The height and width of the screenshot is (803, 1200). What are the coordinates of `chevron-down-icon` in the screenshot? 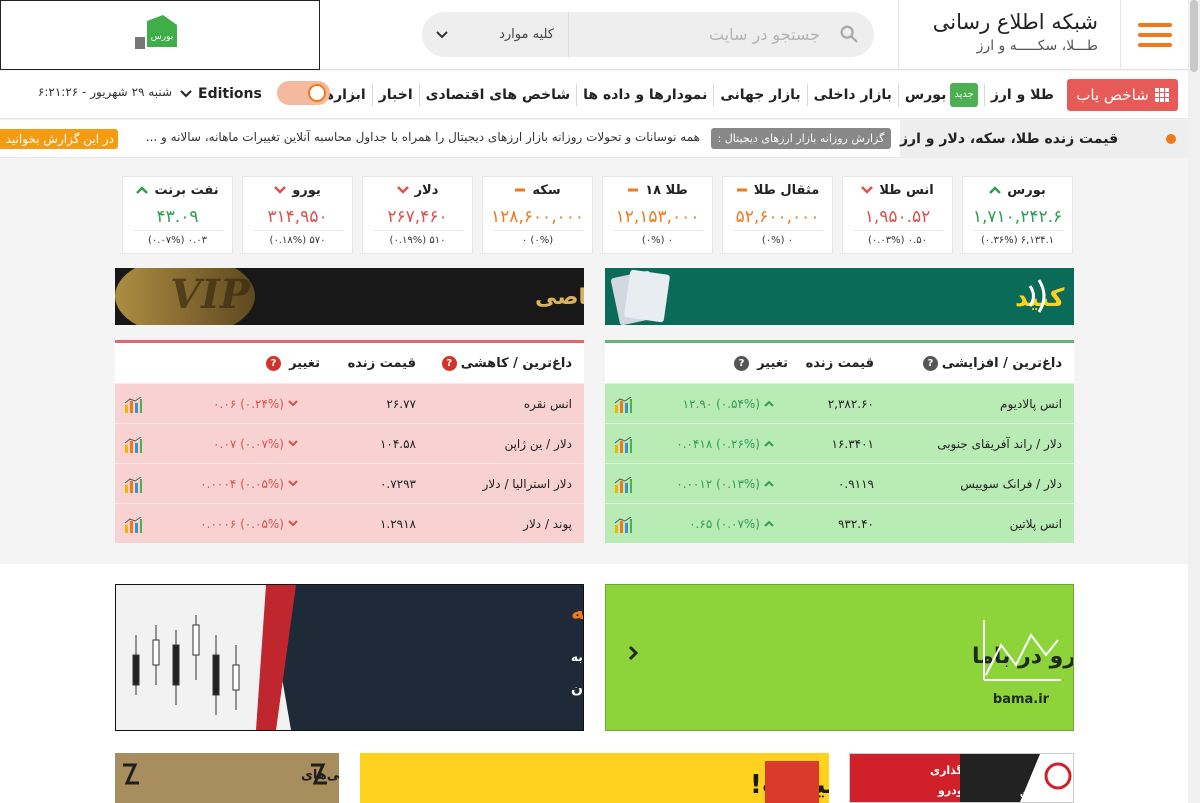 It's located at (442, 34).